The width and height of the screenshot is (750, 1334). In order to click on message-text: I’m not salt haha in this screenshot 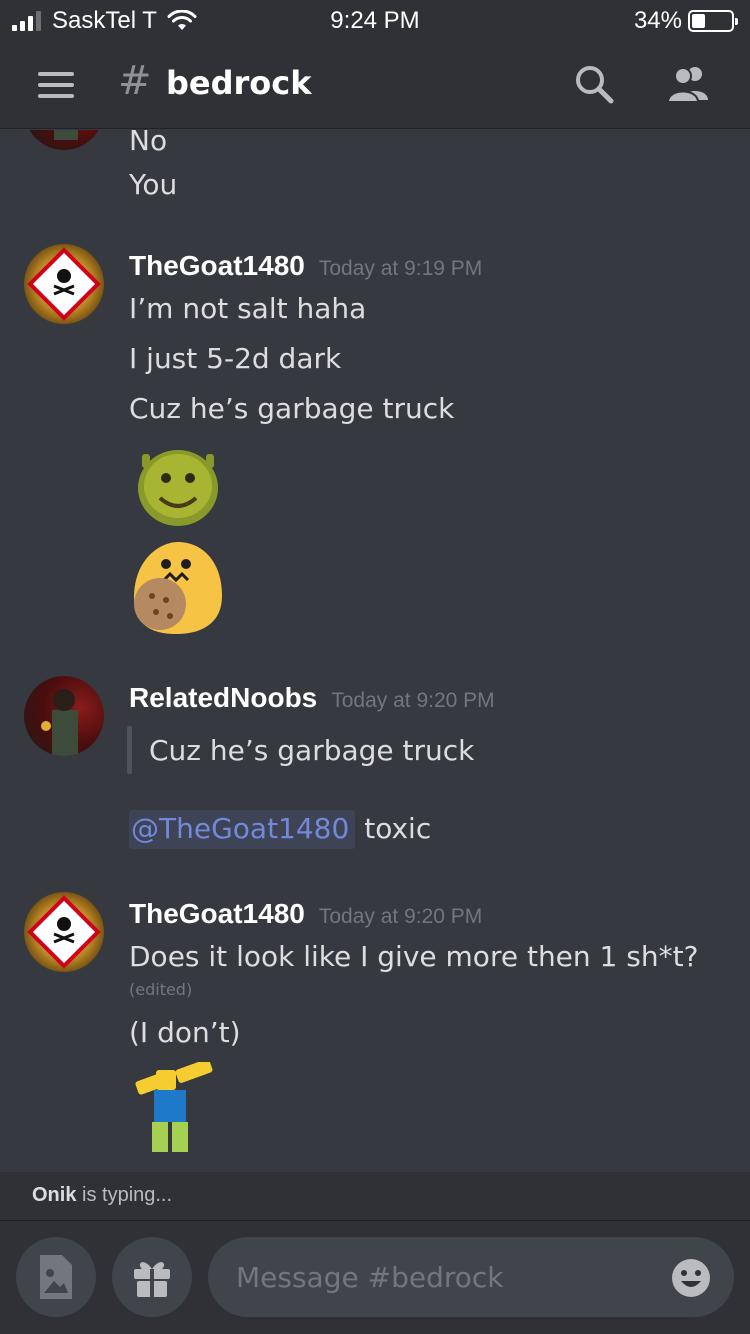, I will do `click(248, 308)`.